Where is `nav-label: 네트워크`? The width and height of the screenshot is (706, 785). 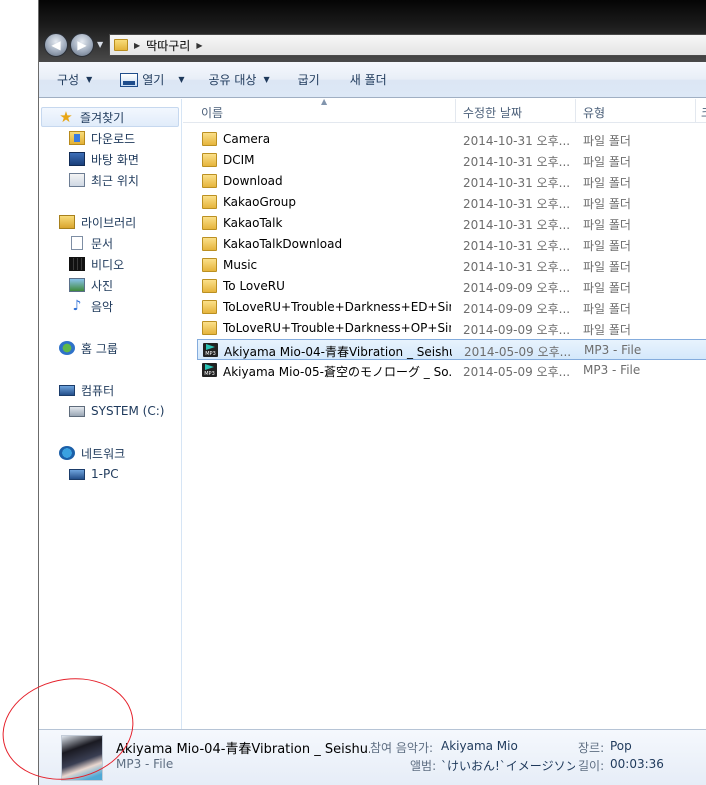
nav-label: 네트워크 is located at coordinates (103, 453).